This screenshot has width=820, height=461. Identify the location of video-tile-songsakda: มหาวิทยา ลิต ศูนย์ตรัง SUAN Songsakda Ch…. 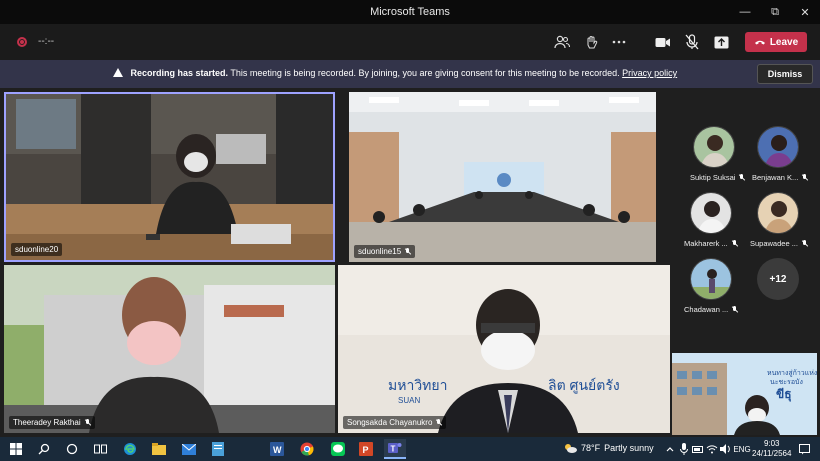
(504, 349).